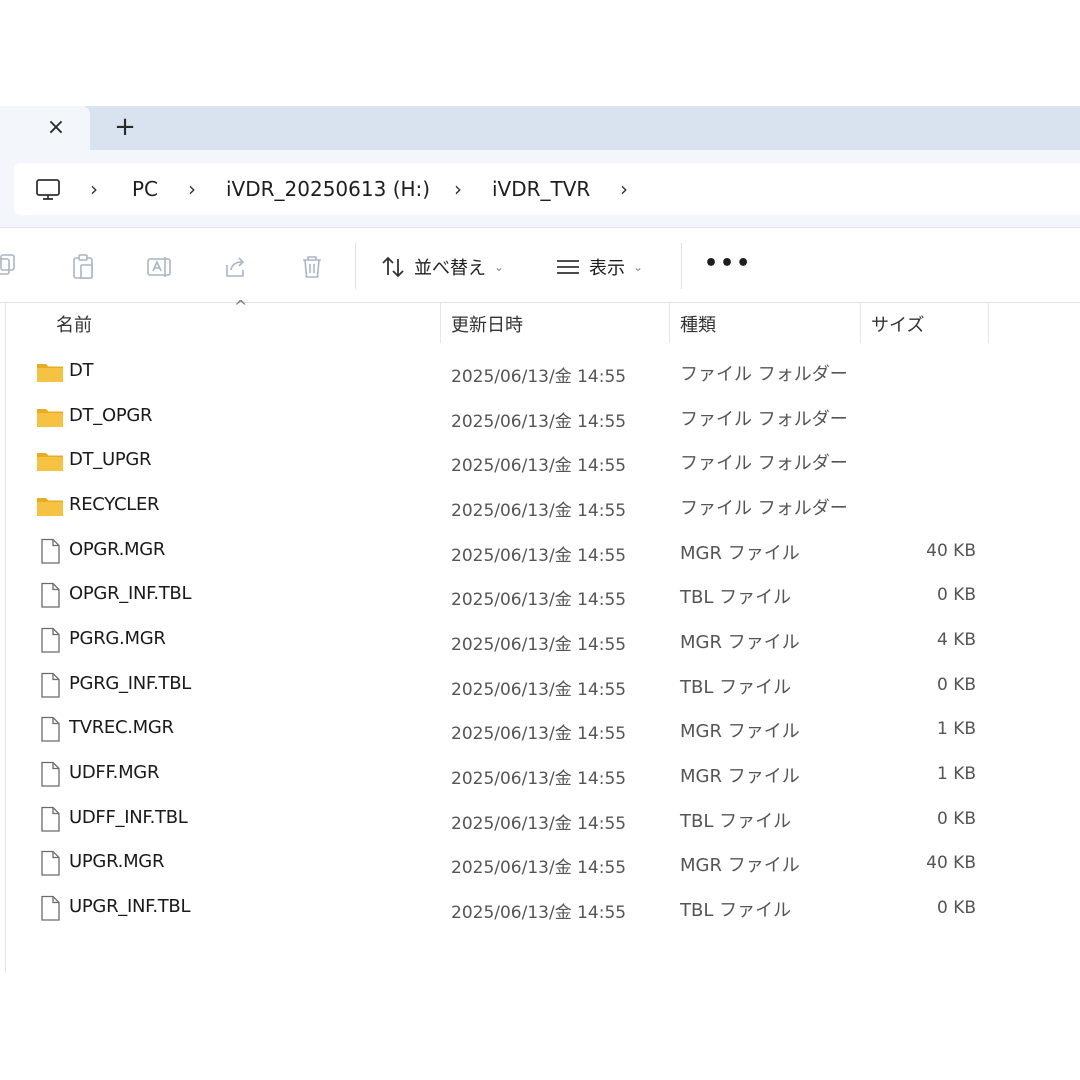  Describe the element at coordinates (56, 128) in the screenshot. I see `close-icon: ×` at that location.